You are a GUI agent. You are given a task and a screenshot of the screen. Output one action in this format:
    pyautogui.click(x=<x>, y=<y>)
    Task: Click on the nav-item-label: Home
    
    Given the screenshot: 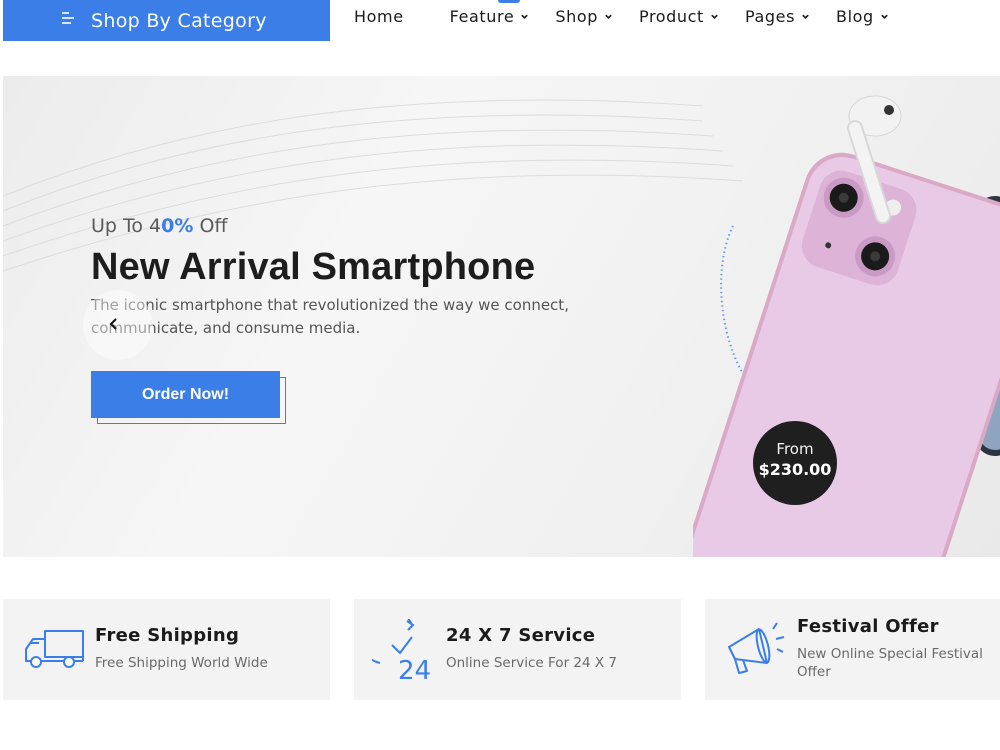 What is the action you would take?
    pyautogui.click(x=379, y=16)
    